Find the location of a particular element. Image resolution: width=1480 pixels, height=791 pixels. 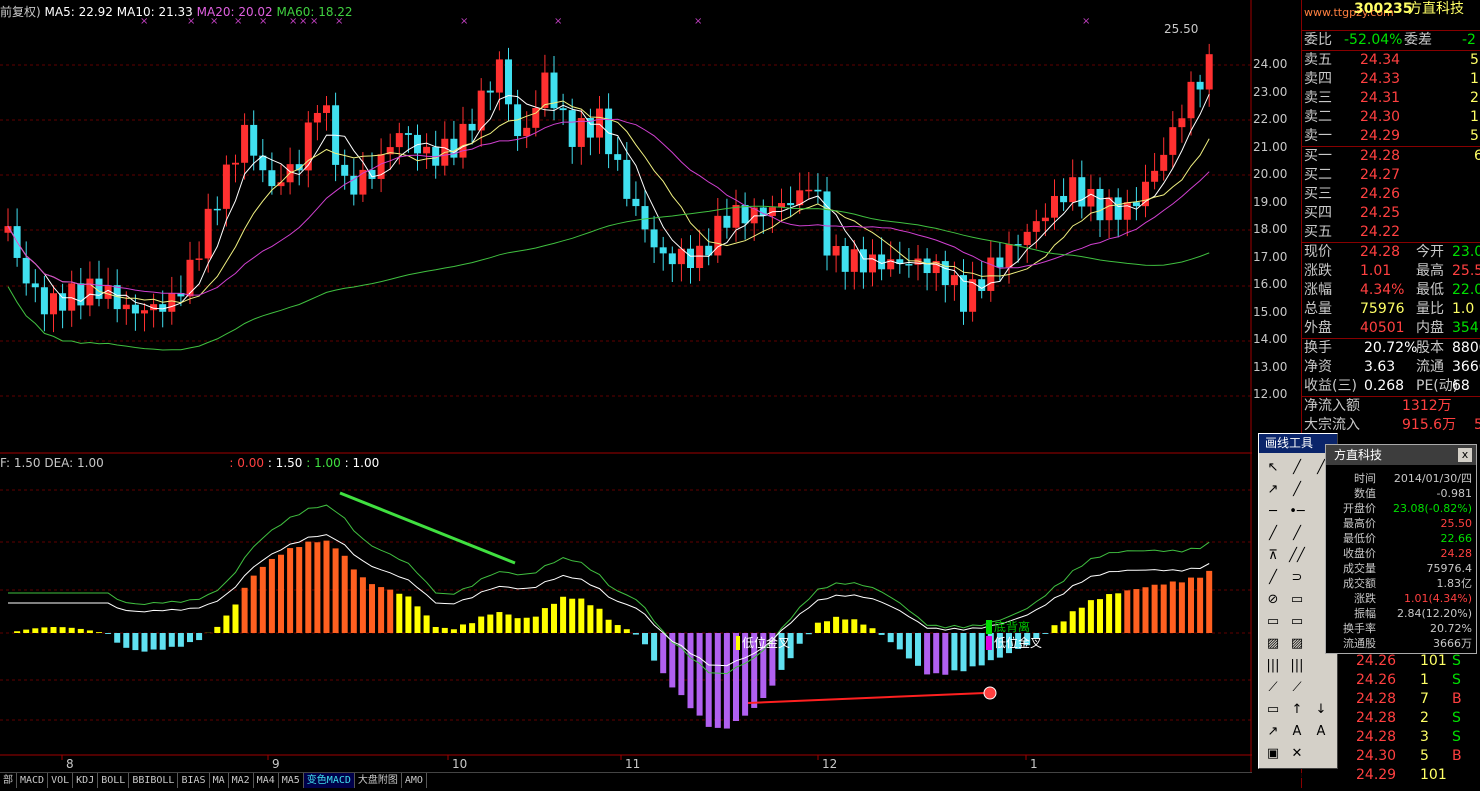

drawing-tool-icon: •─ is located at coordinates (1297, 512).